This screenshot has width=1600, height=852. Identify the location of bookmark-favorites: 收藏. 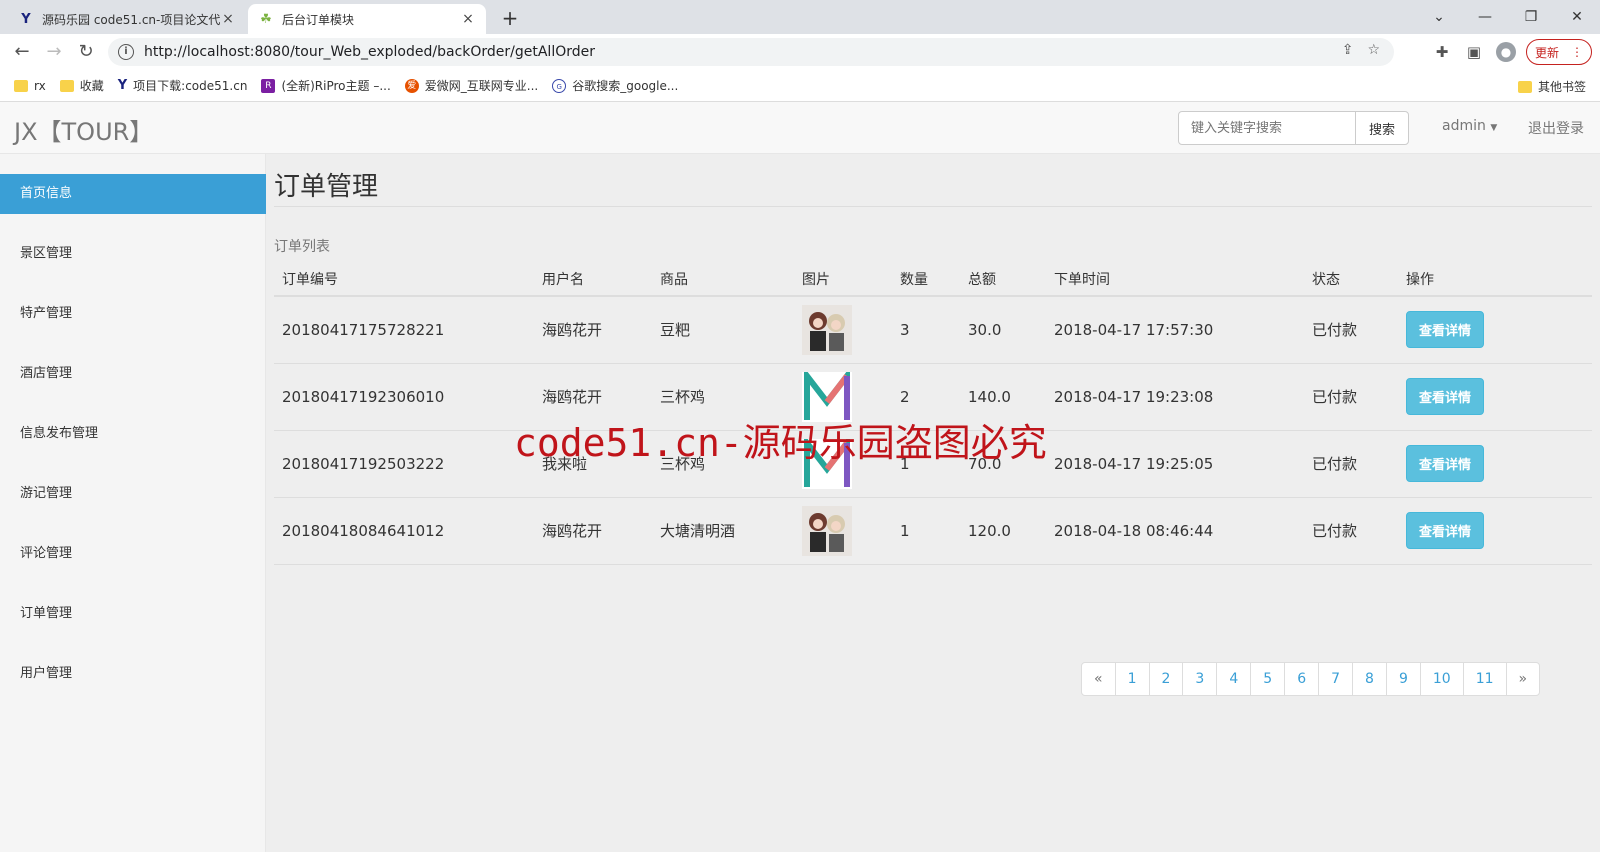
(81, 85).